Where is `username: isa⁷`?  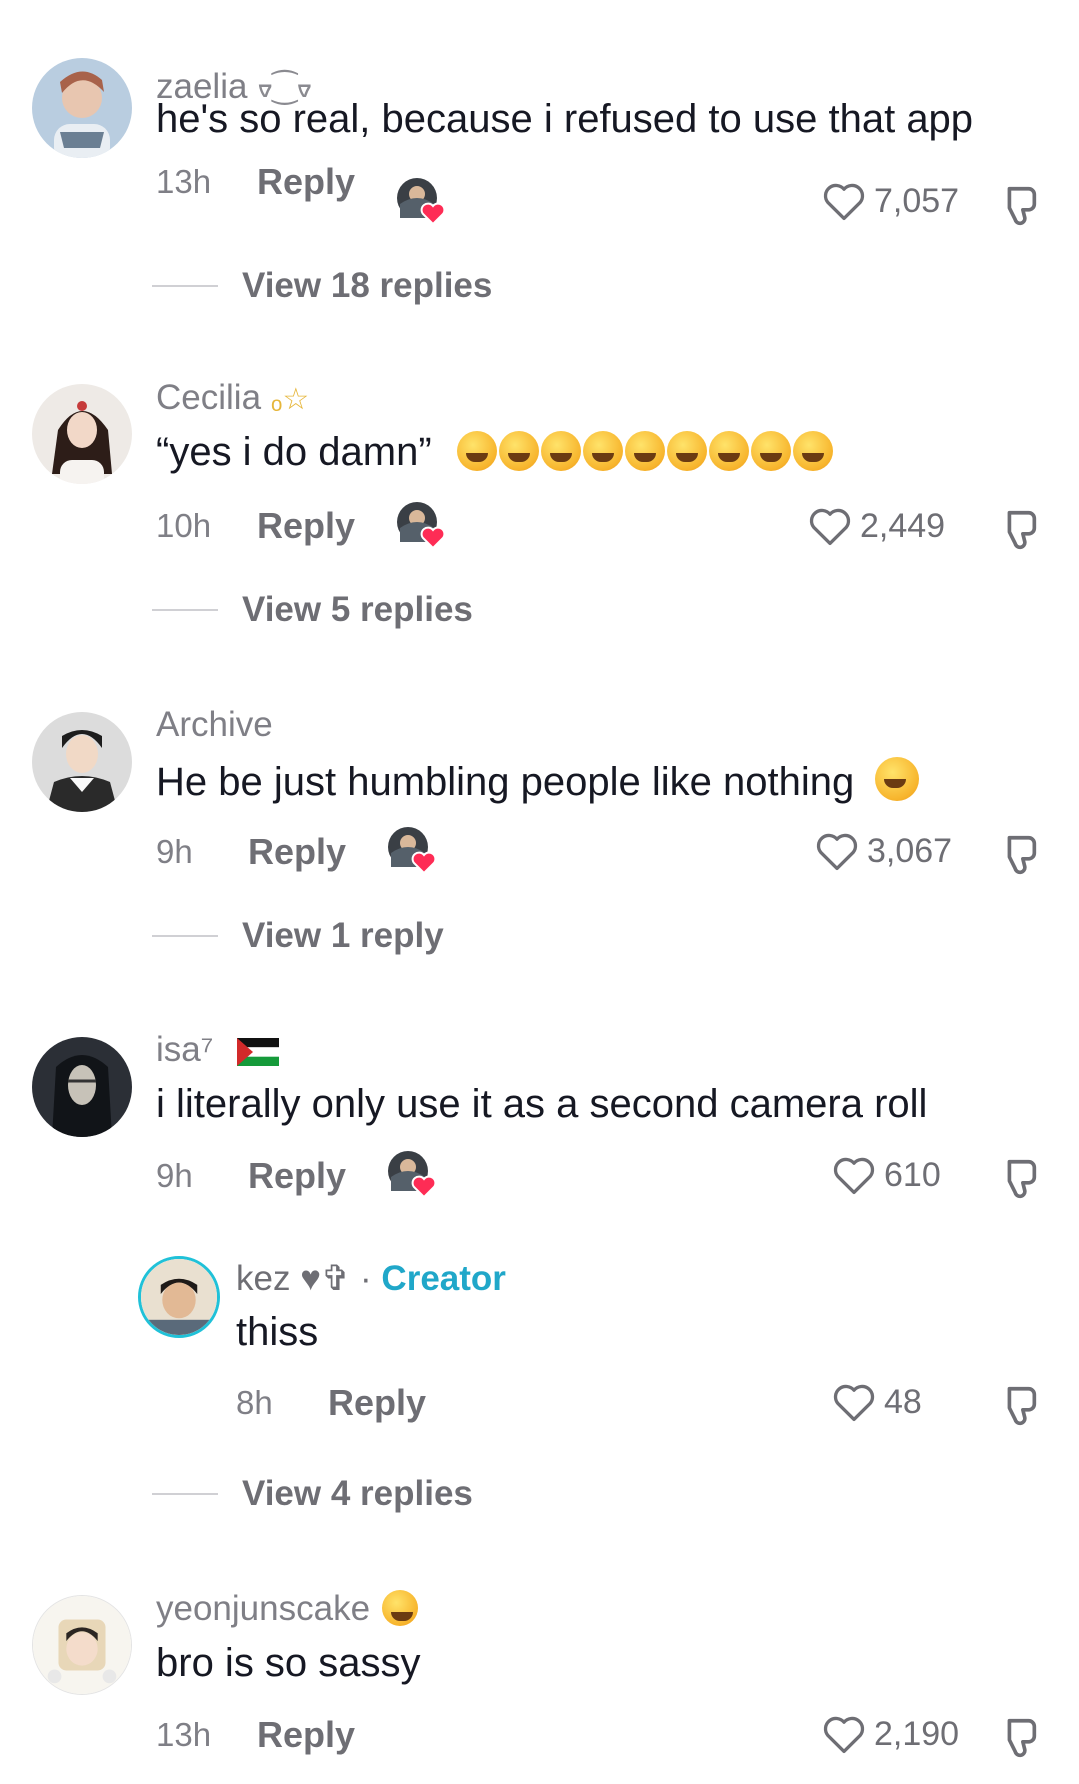
username: isa⁷ is located at coordinates (218, 1050).